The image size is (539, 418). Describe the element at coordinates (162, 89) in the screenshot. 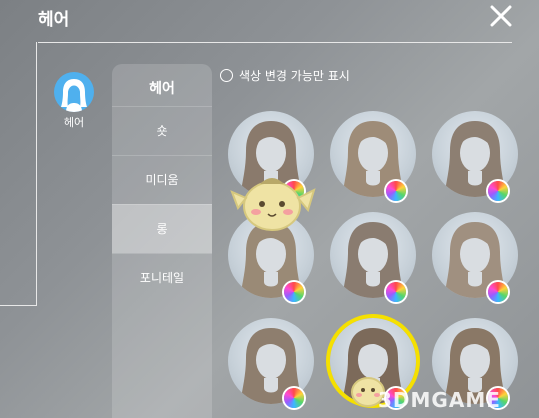

I see `subcategory-title: 헤어` at that location.